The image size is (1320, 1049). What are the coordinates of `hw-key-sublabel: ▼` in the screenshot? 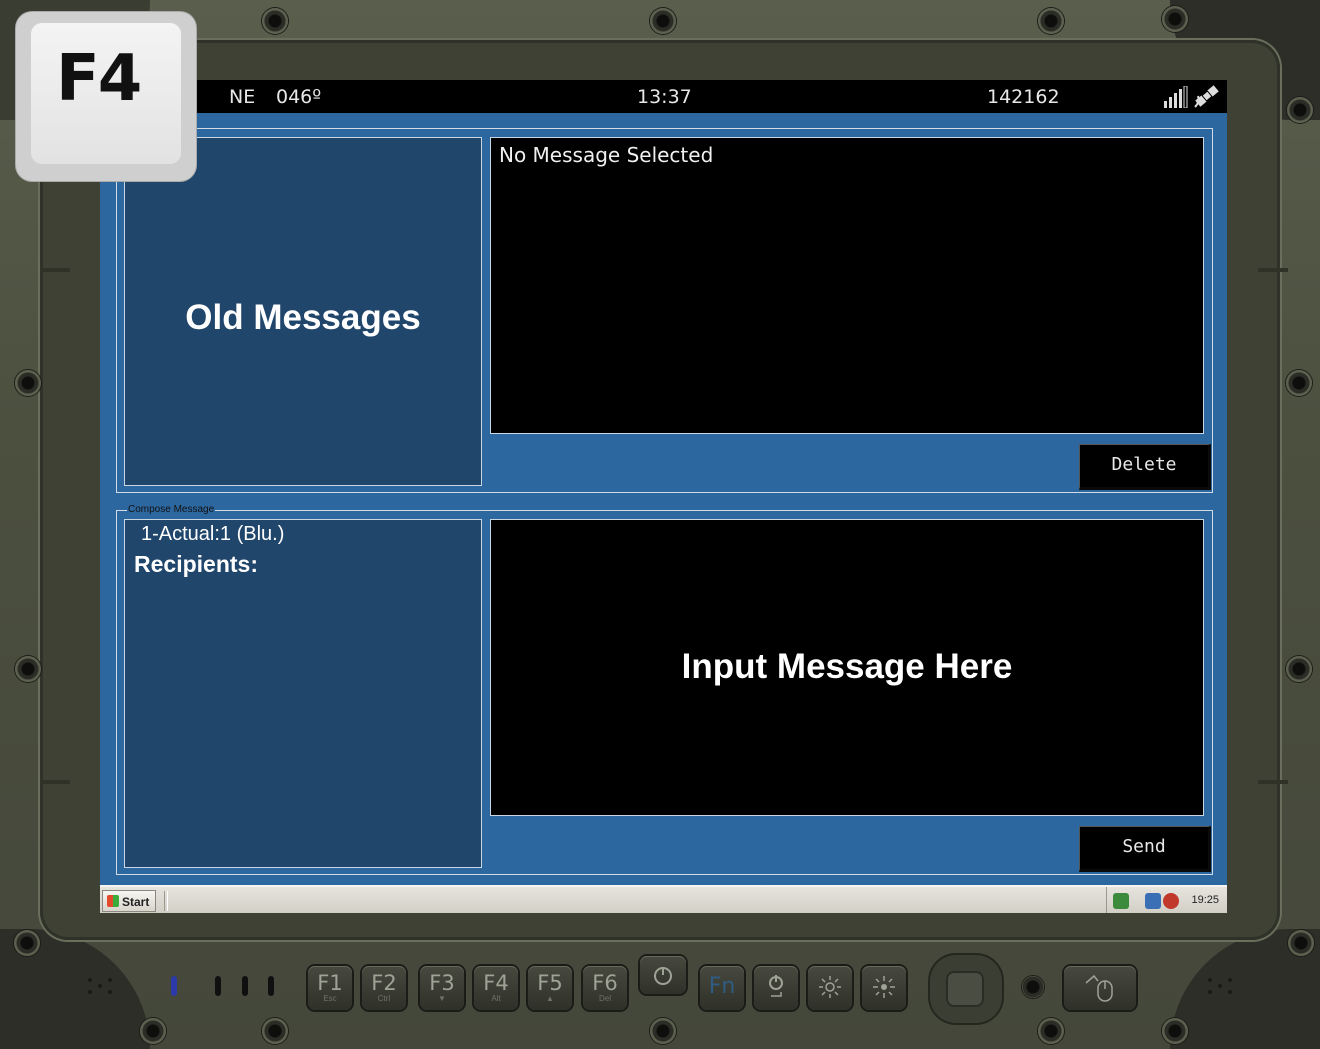 It's located at (442, 998).